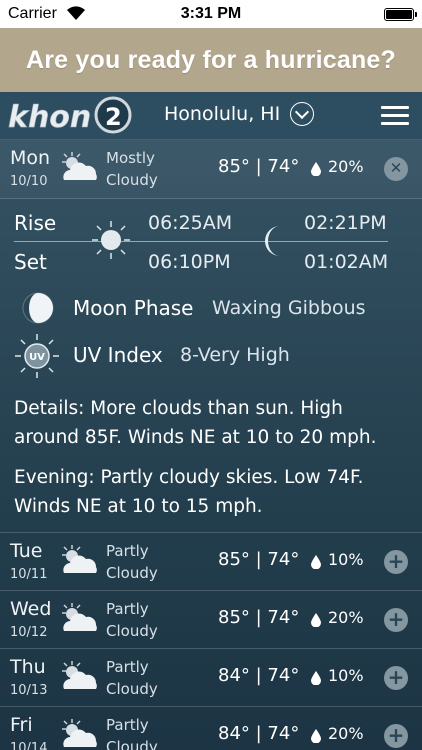  I want to click on day-date: 10/12, so click(29, 632).